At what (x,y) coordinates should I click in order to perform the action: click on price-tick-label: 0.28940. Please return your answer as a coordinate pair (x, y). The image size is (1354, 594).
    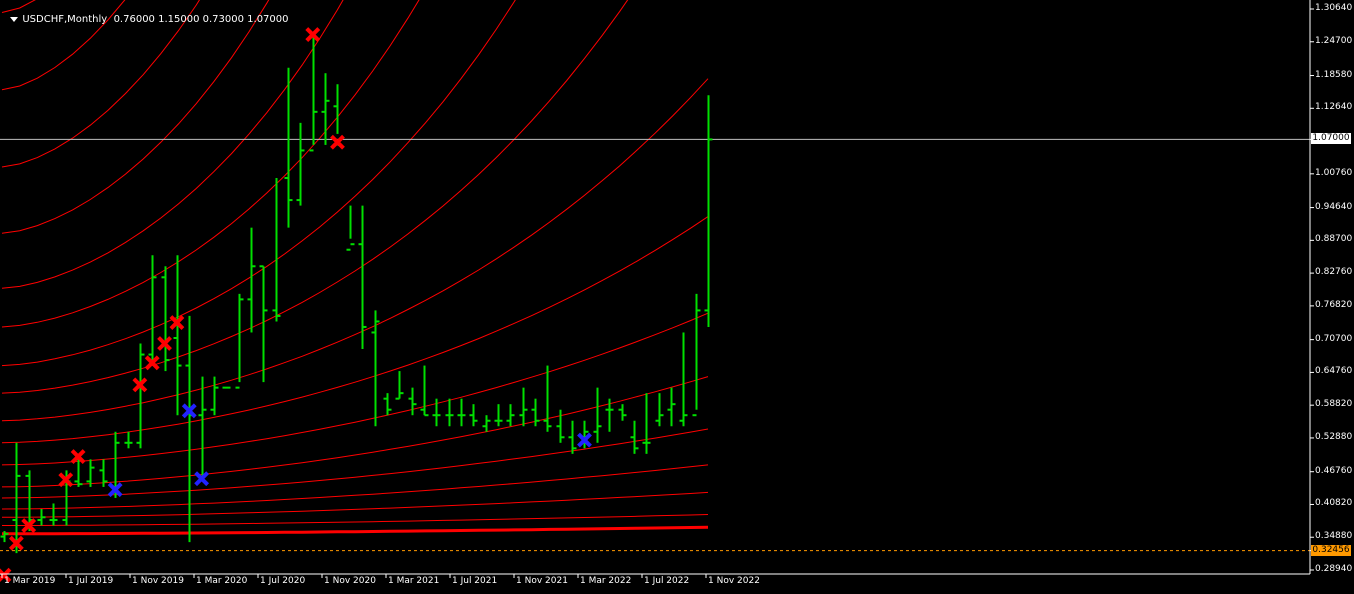
    Looking at the image, I should click on (1334, 569).